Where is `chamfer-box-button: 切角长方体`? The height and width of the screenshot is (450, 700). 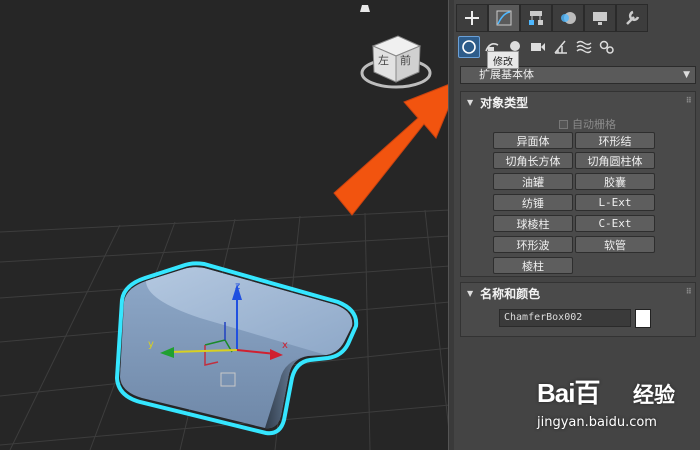 chamfer-box-button: 切角长方体 is located at coordinates (533, 160).